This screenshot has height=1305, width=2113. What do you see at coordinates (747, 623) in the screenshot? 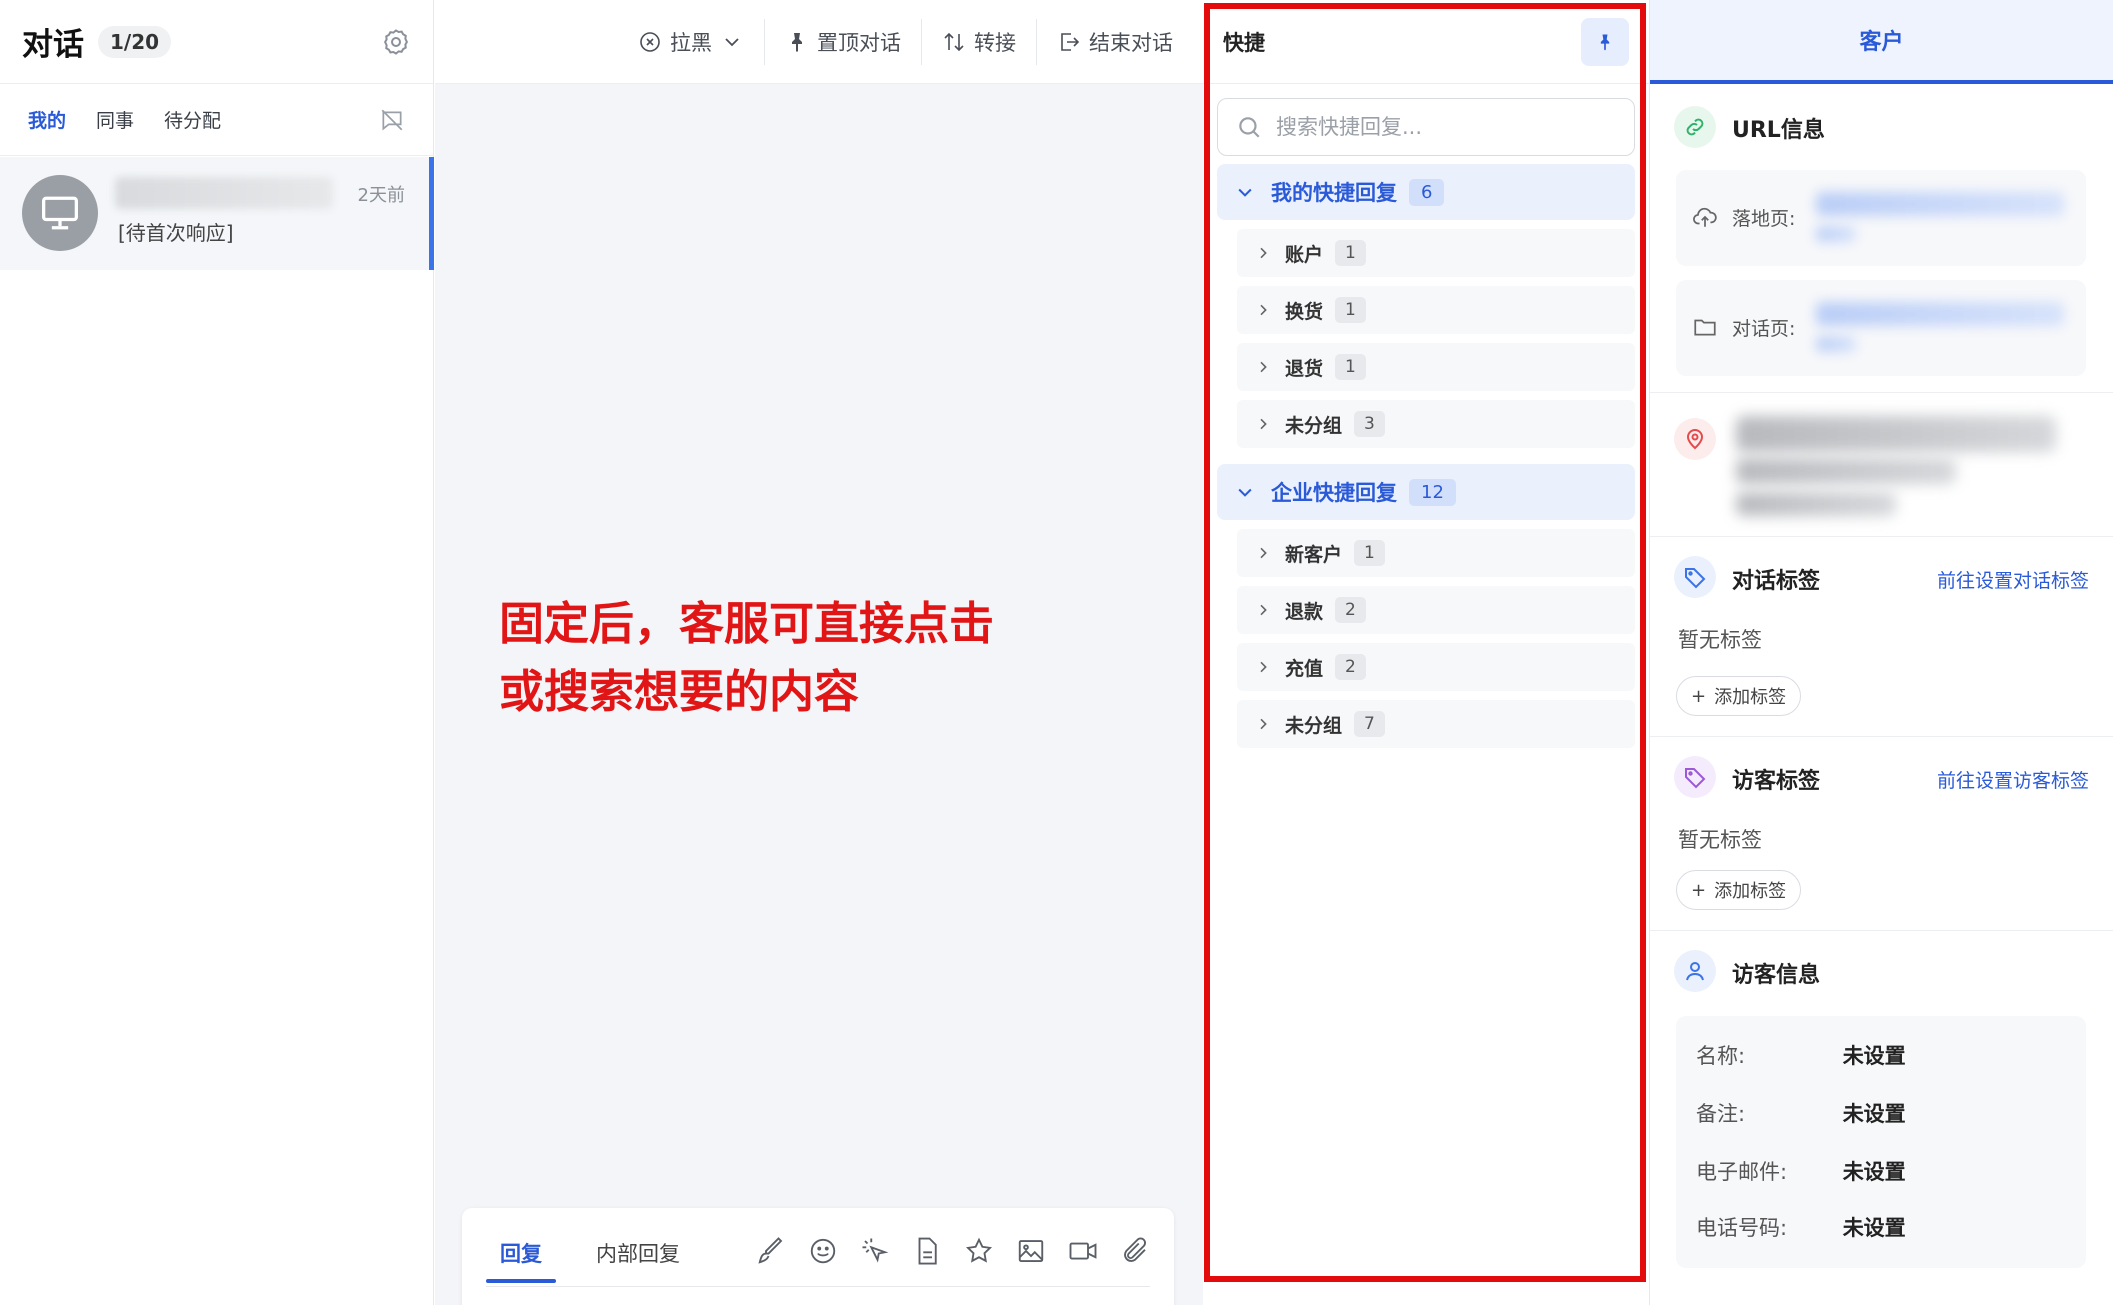
I see `annotation-line-1: 固定后，客服可直接点击` at bounding box center [747, 623].